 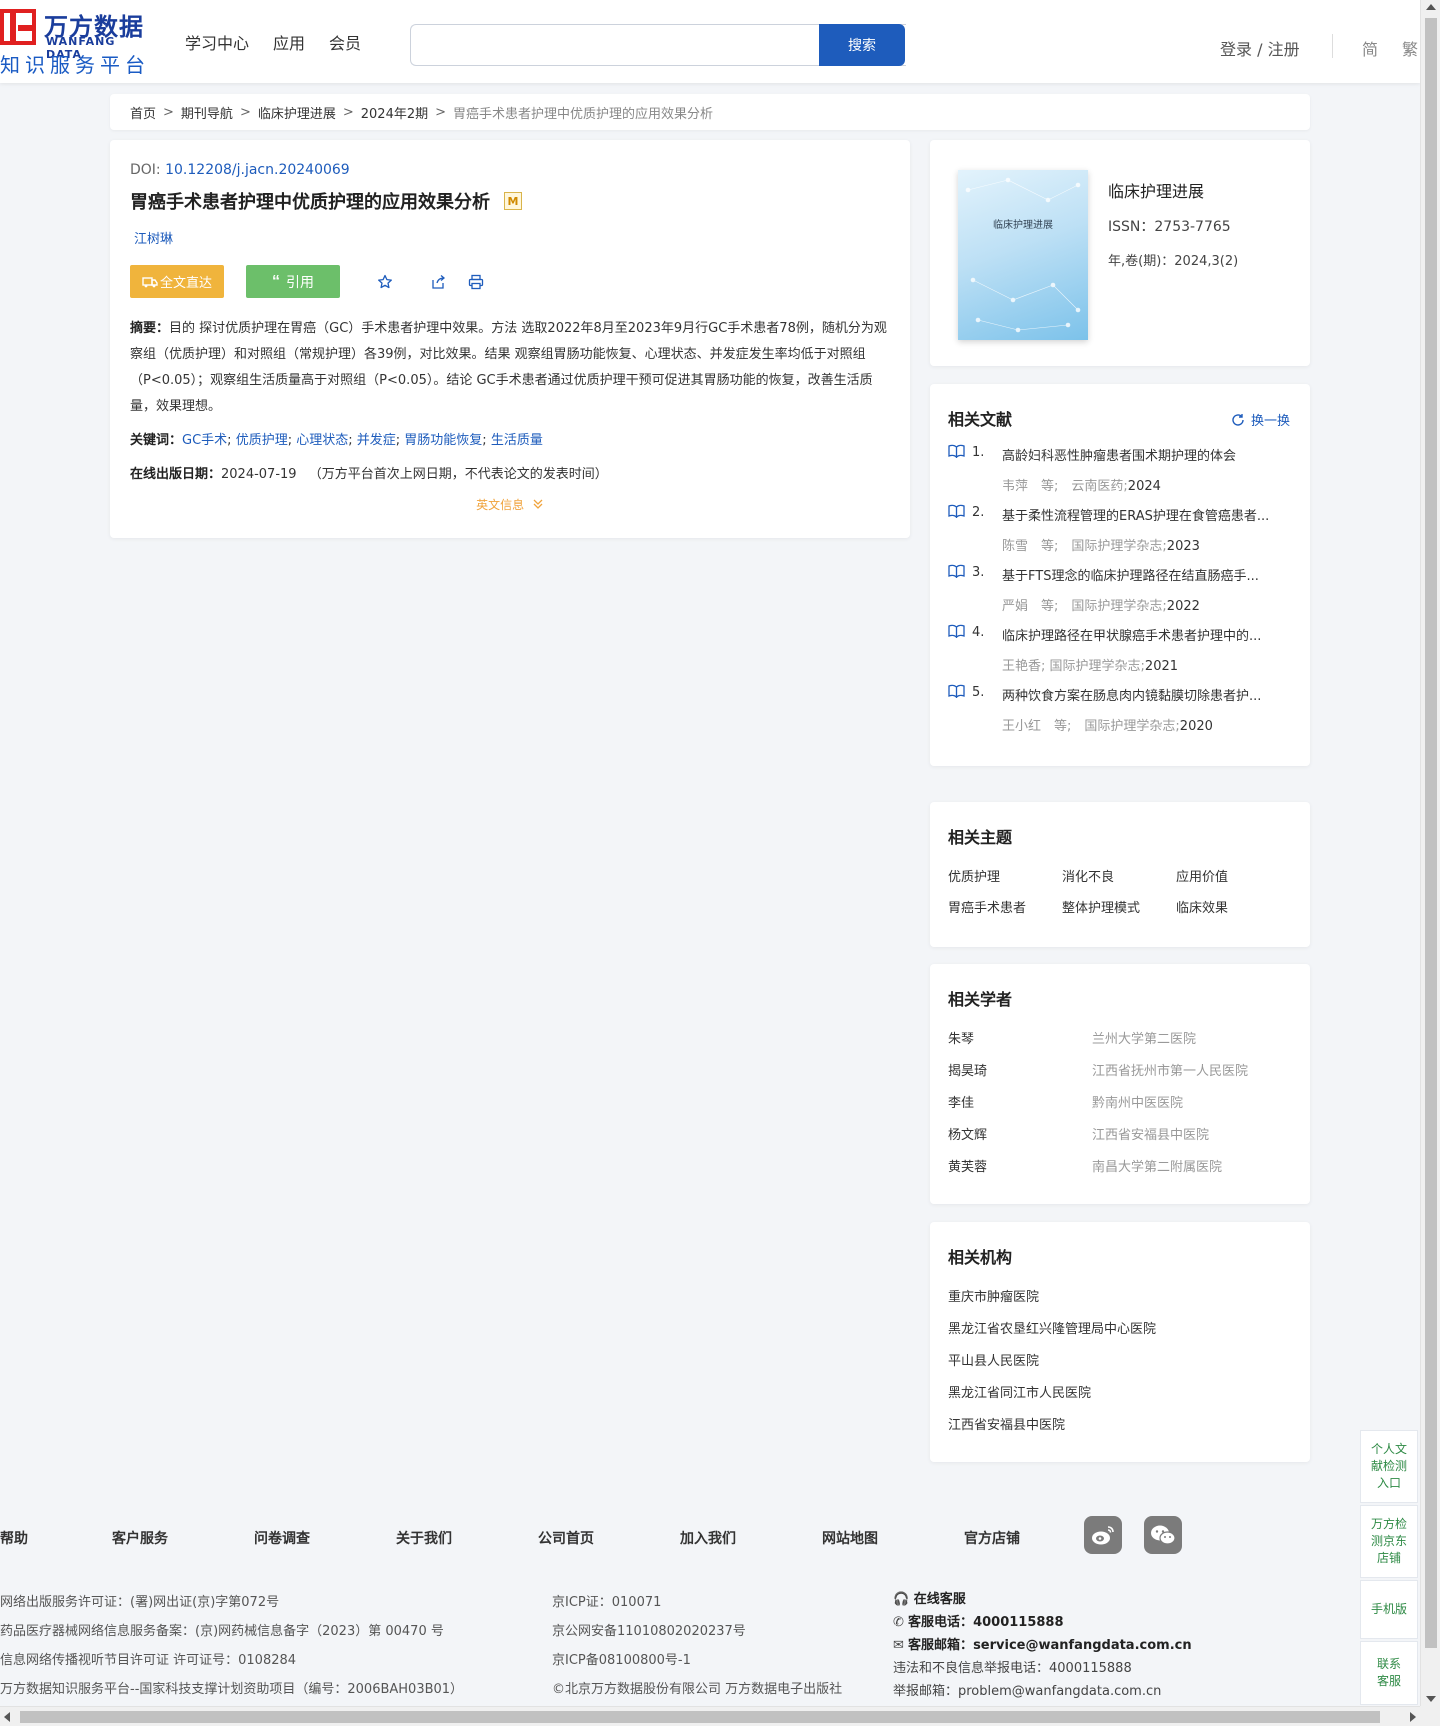 I want to click on star-icon, so click(x=385, y=282).